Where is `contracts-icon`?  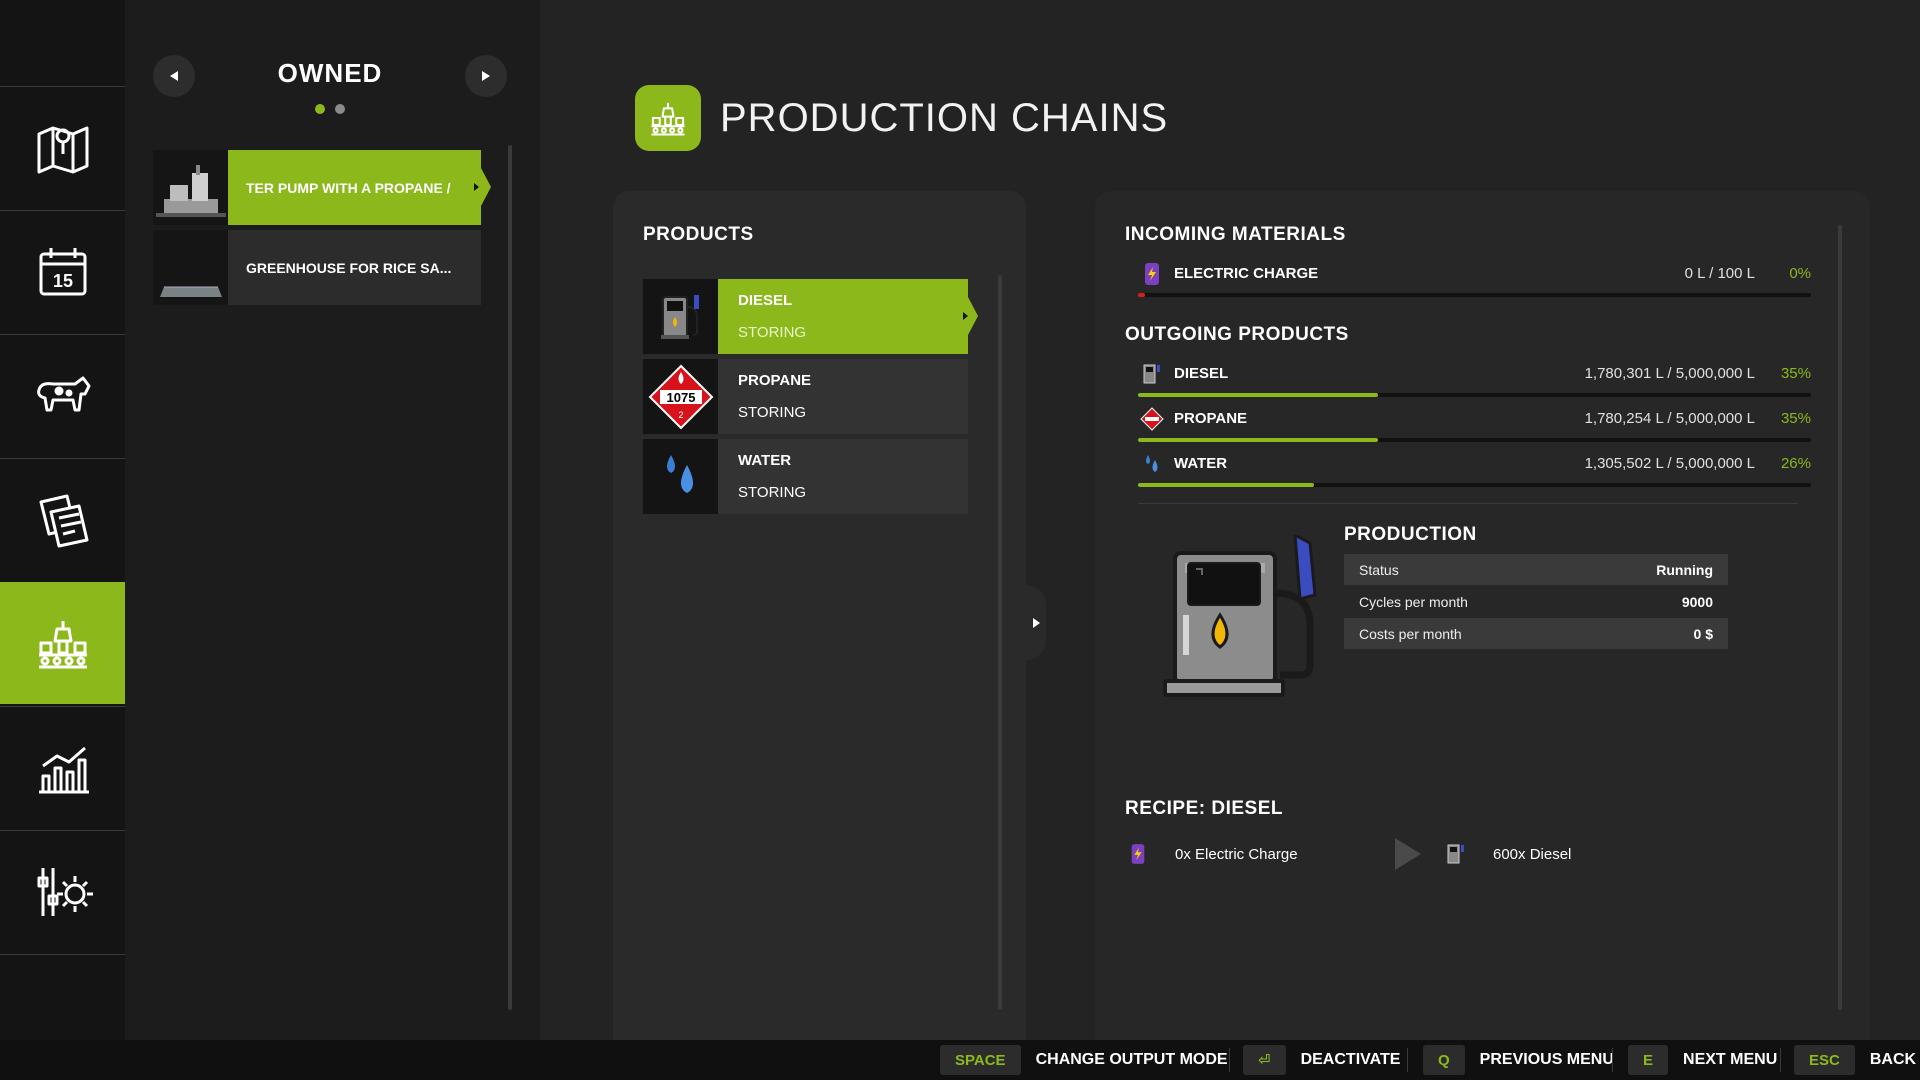
contracts-icon is located at coordinates (63, 520).